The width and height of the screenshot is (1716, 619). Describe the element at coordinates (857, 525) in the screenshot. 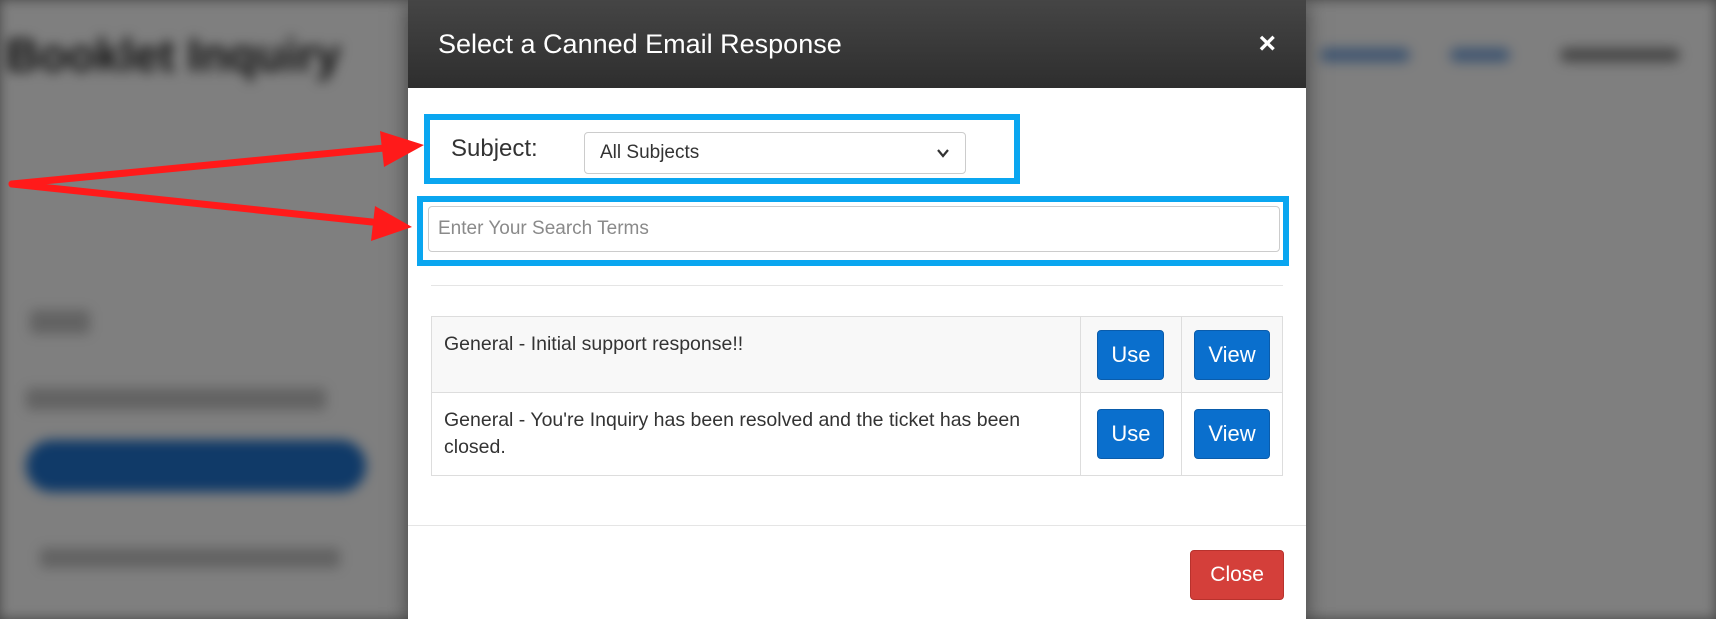

I see `modal-footer-divider` at that location.